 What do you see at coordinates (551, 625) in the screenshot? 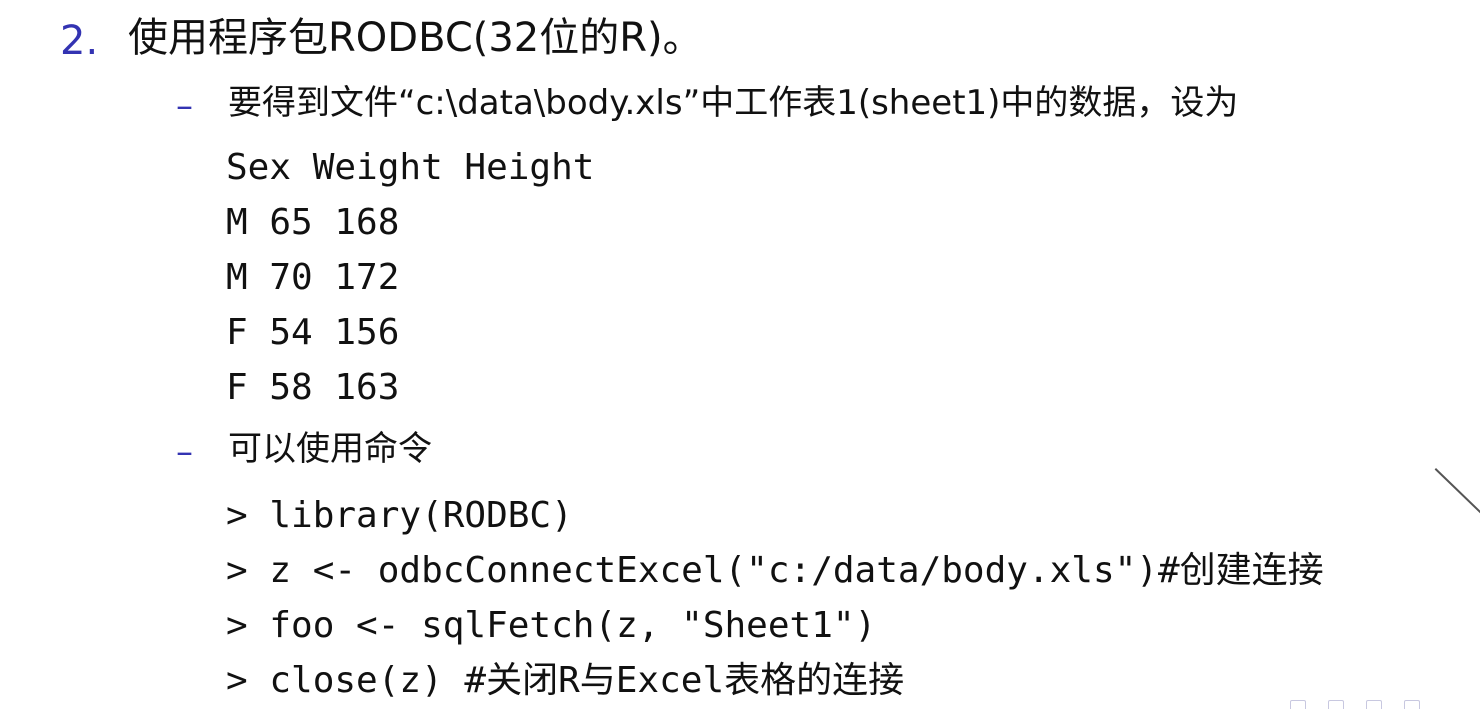
I see `code-line: > foo <- sqlFetch(z, "Sheet1")` at bounding box center [551, 625].